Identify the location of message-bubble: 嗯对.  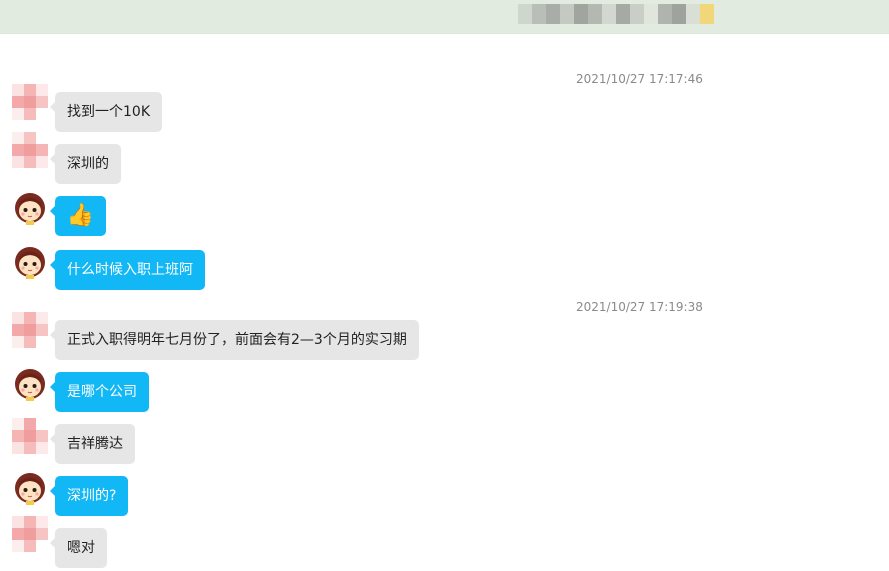
(78, 548).